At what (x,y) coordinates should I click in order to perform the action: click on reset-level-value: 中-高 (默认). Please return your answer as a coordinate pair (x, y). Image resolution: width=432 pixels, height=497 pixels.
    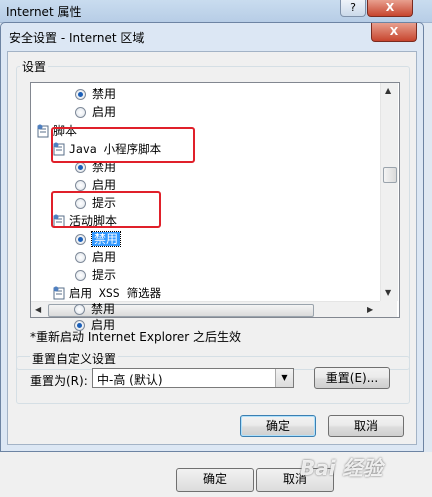
    Looking at the image, I should click on (130, 380).